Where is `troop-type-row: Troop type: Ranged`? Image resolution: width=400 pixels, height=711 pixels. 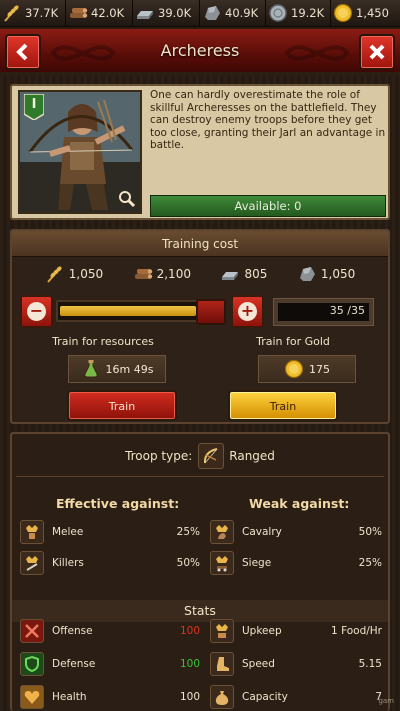 troop-type-row: Troop type: Ranged is located at coordinates (200, 456).